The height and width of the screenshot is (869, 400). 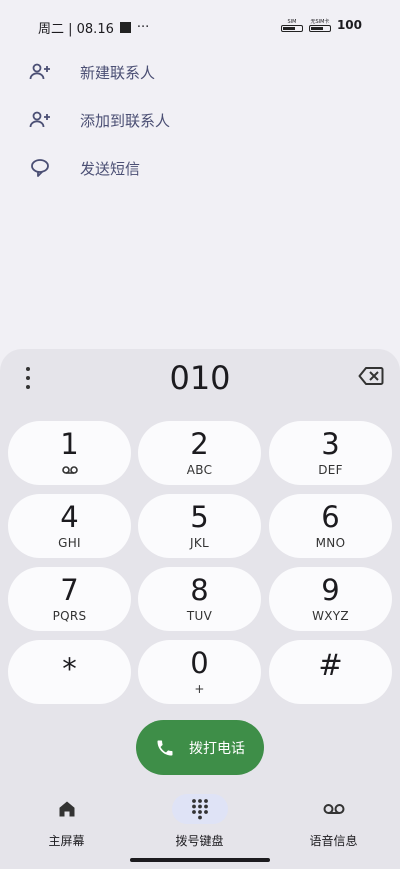 I want to click on dial-key-3: 3 DEF, so click(x=330, y=453).